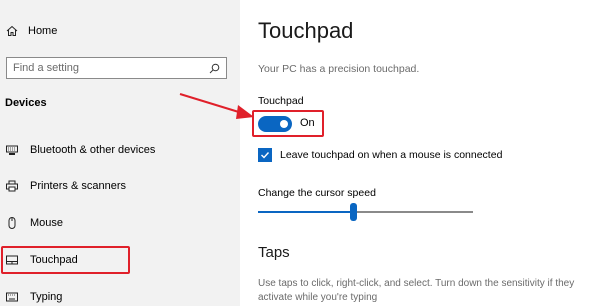  I want to click on search-input: Find a setting, so click(116, 68).